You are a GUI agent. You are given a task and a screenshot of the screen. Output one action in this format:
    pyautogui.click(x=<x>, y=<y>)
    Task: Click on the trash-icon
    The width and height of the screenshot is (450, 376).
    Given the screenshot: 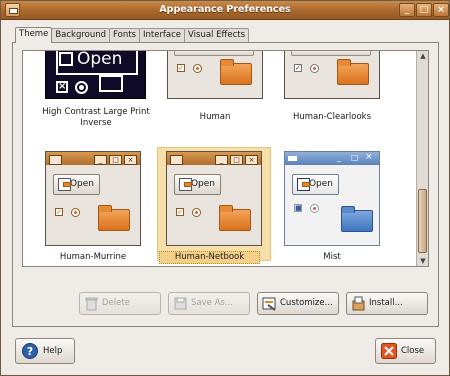 What is the action you would take?
    pyautogui.click(x=91, y=304)
    